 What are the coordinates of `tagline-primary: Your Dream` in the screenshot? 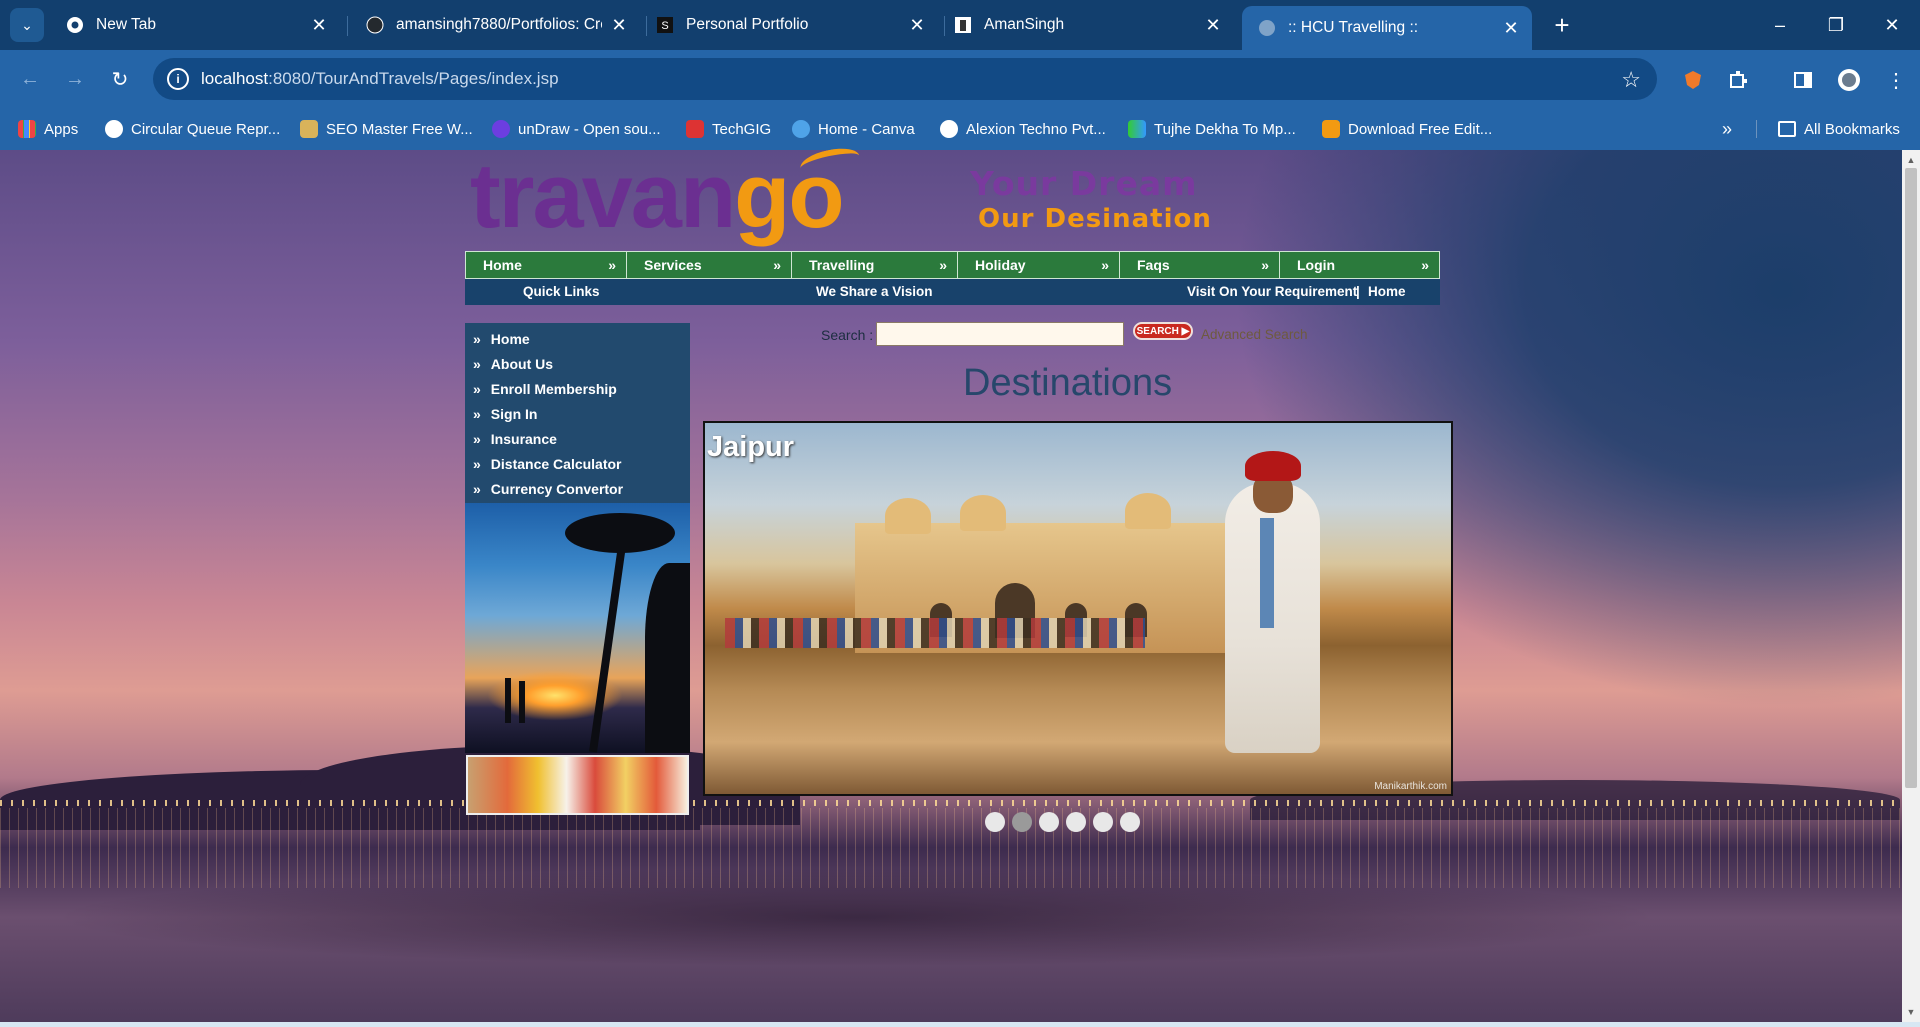 It's located at (1084, 183).